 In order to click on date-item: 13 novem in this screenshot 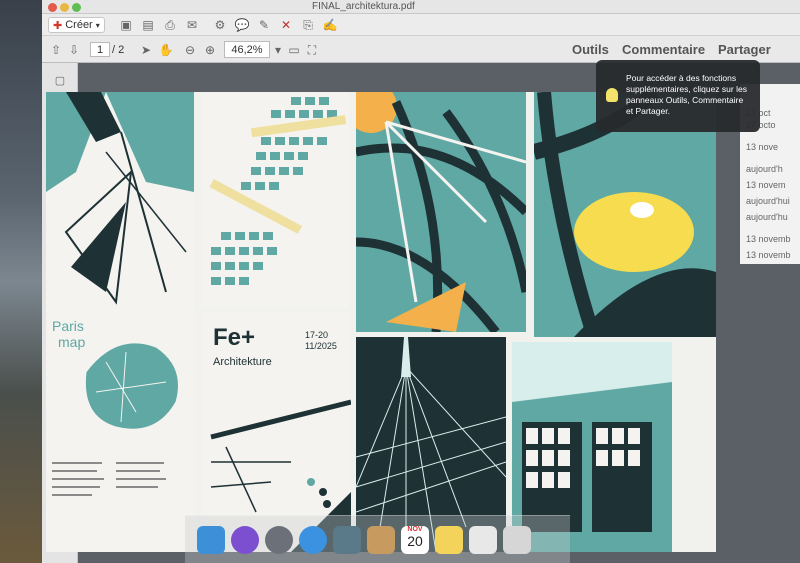, I will do `click(766, 185)`.